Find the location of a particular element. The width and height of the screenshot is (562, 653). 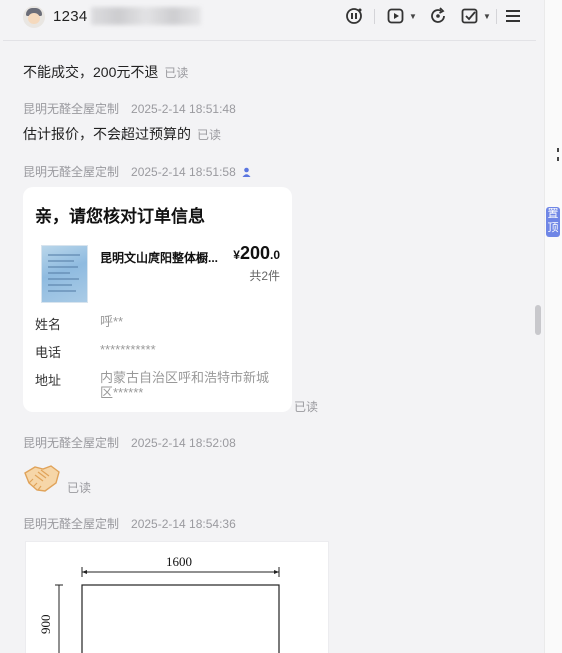

address-label: 地址 is located at coordinates (48, 380).